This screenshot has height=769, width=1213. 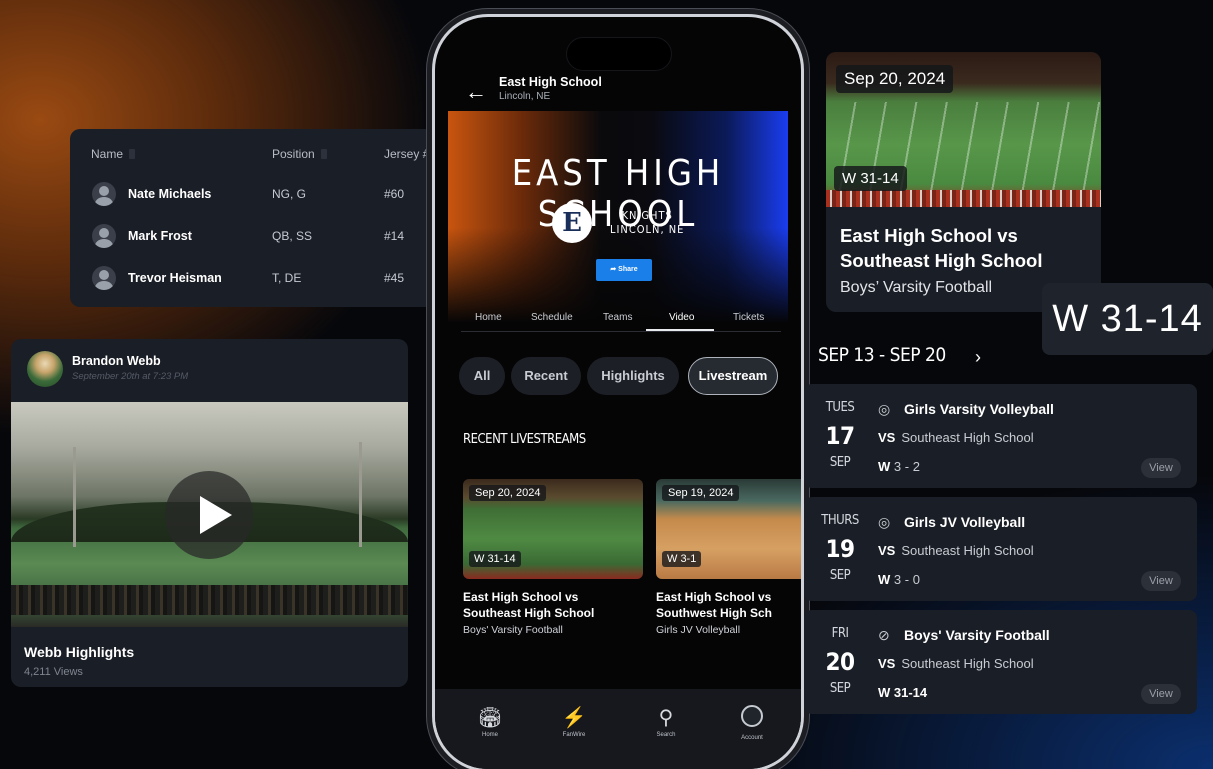 I want to click on section-title: RECENT LIVESTREAMS, so click(x=524, y=439).